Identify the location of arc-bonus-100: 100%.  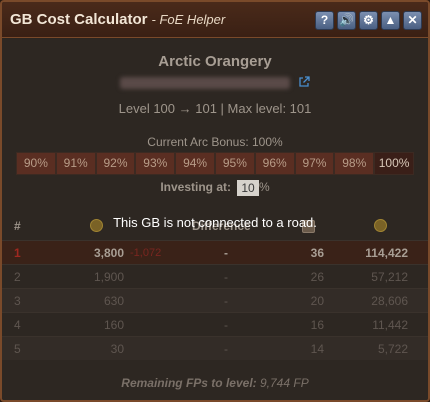
(394, 163).